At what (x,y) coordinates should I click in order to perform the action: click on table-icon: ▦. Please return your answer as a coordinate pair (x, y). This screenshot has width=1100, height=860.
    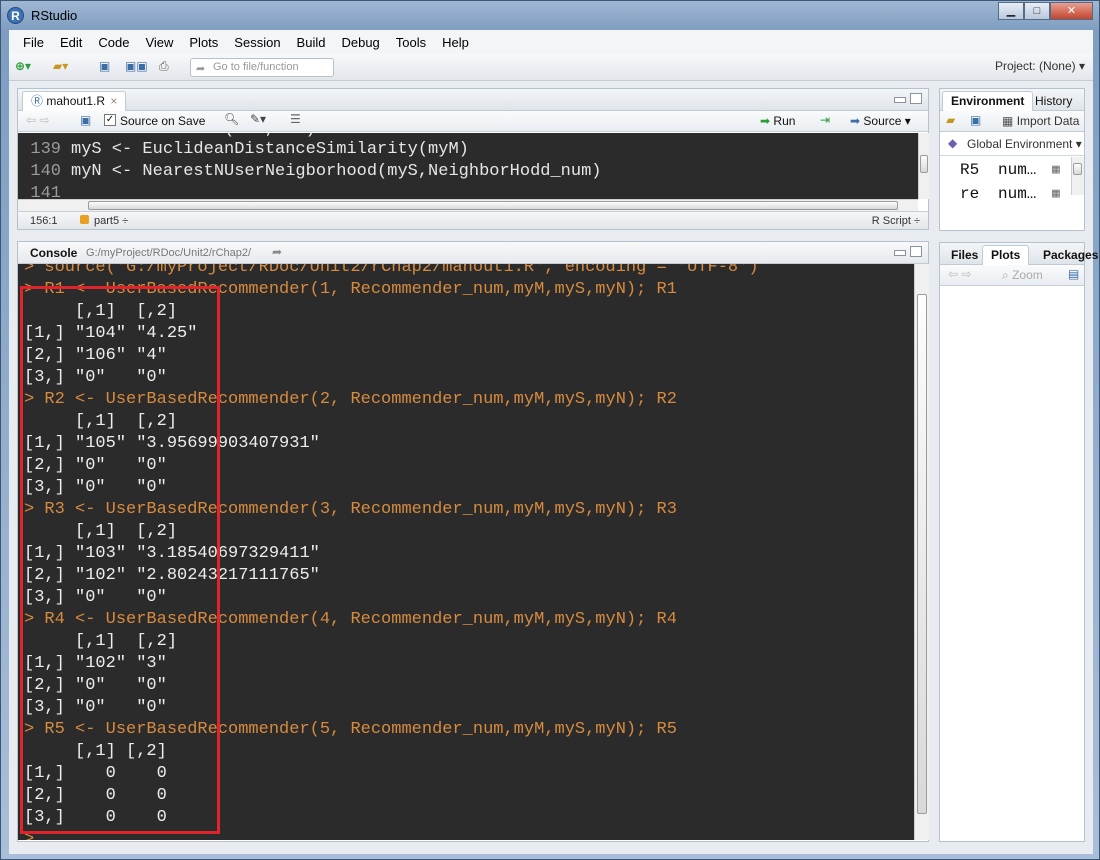
    Looking at the image, I should click on (1008, 121).